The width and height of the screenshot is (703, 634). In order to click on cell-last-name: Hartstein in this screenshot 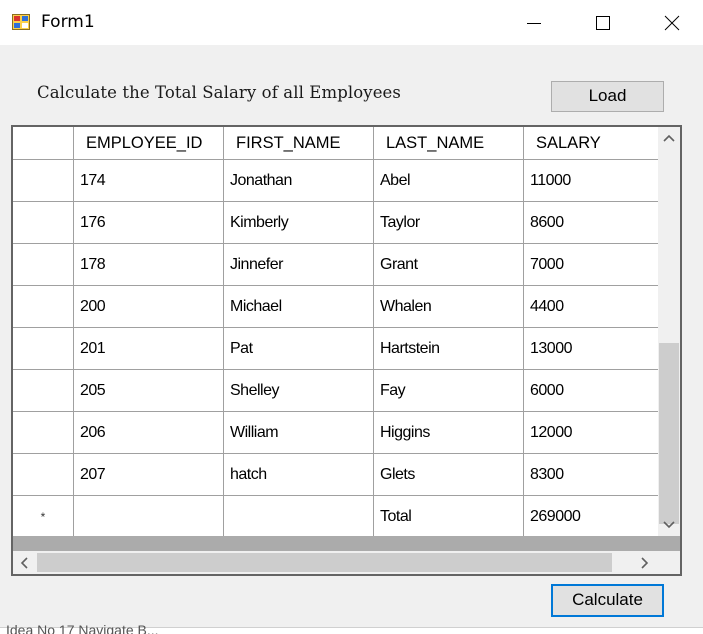, I will do `click(449, 349)`.